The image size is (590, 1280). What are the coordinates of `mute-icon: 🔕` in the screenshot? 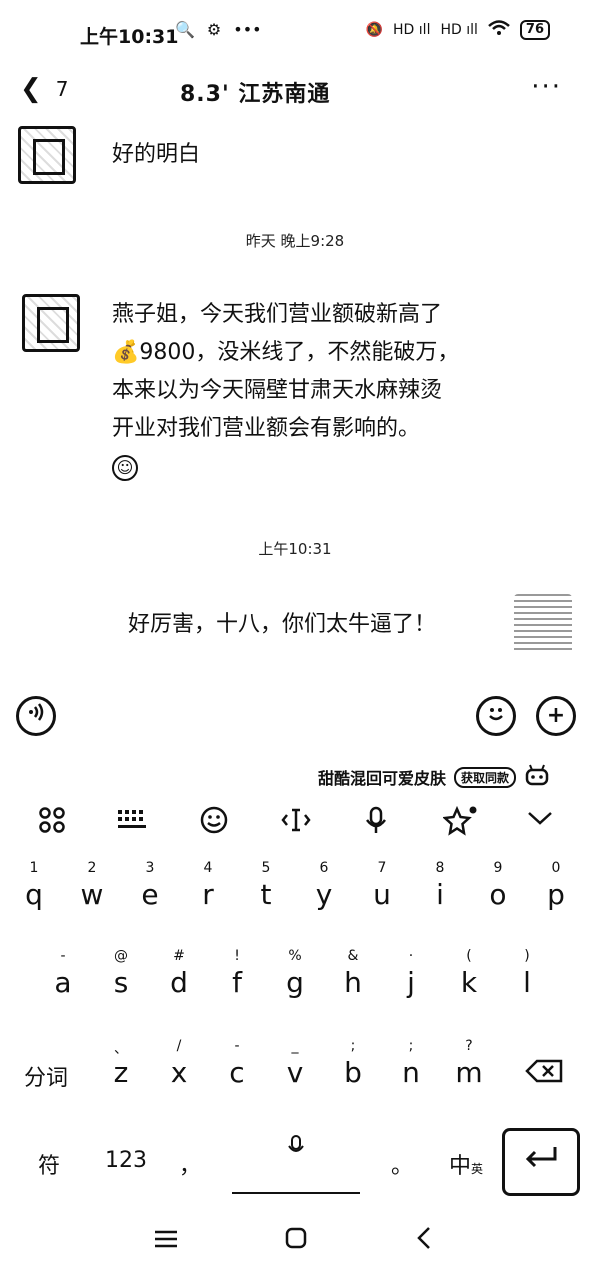 It's located at (374, 30).